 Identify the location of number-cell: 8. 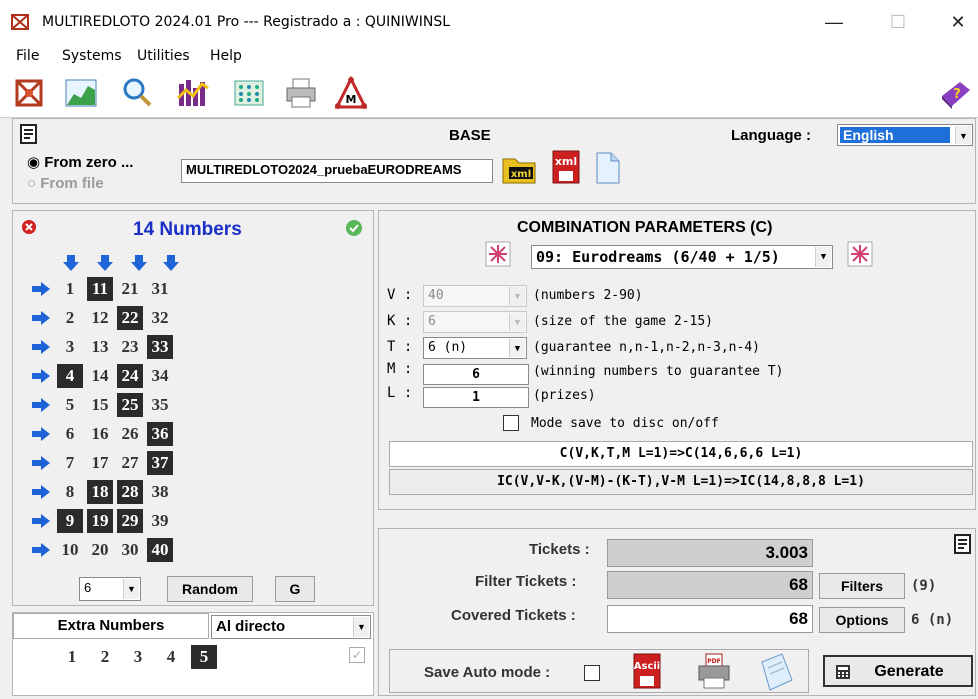
(70, 492).